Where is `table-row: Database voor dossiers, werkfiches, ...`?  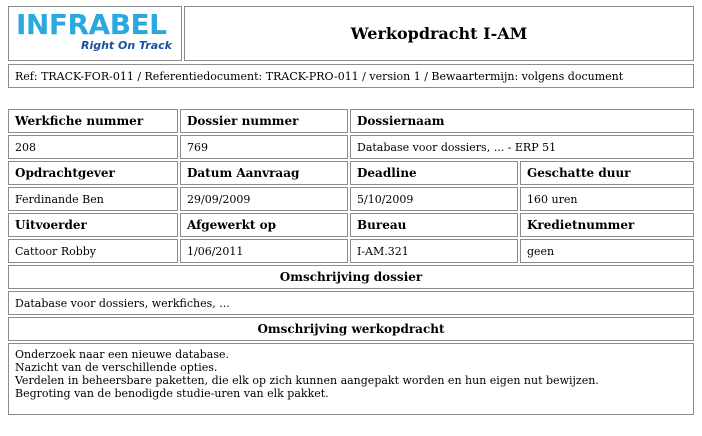
table-row: Database voor dossiers, werkfiches, ... is located at coordinates (351, 303).